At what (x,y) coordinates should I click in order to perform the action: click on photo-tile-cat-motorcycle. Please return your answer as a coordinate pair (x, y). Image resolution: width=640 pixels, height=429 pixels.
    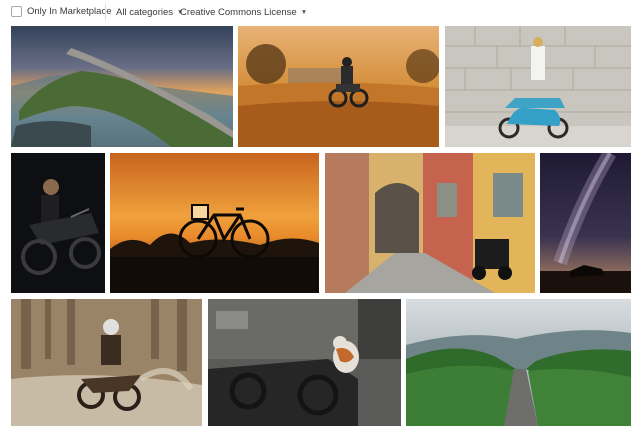
    Looking at the image, I should click on (304, 362).